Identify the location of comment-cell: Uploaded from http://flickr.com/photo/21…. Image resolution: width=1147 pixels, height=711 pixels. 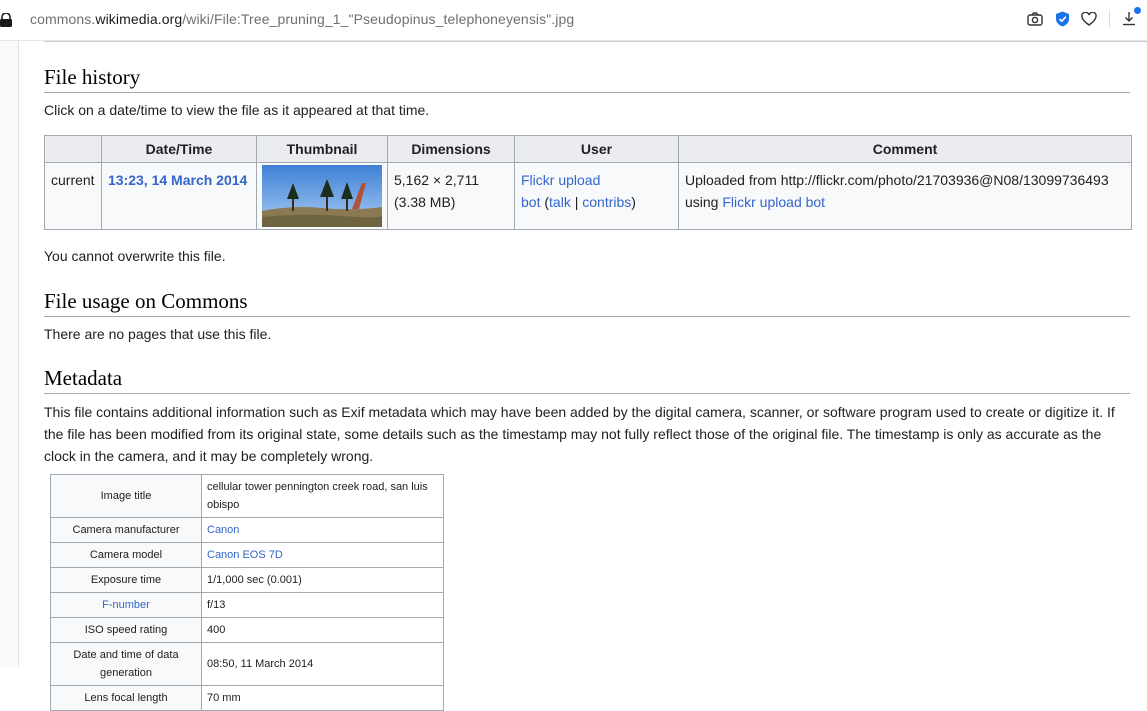
(905, 196).